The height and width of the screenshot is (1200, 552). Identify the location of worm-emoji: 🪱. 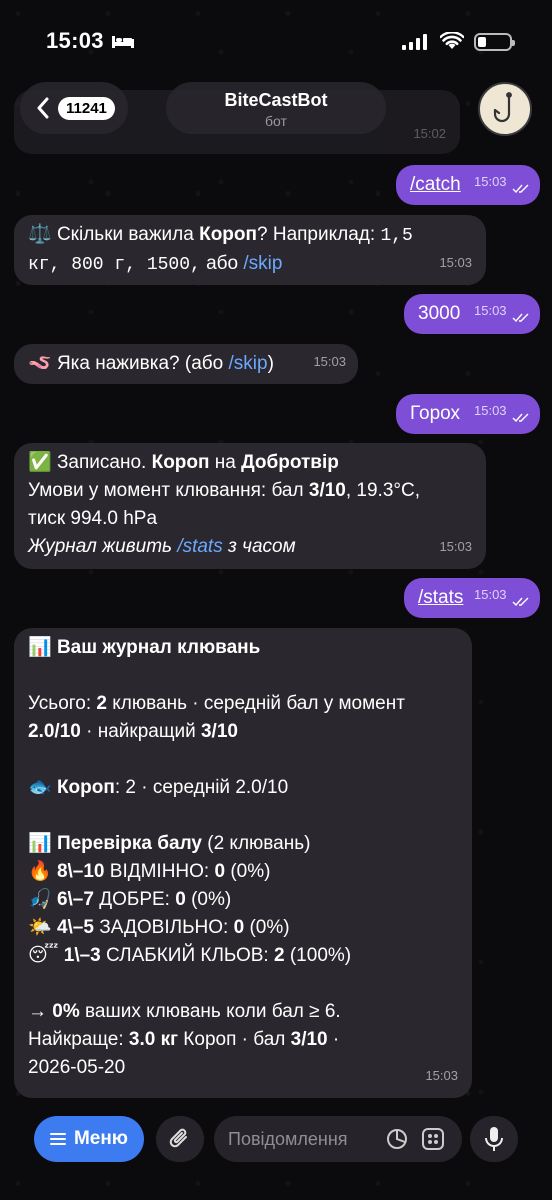
(40, 363).